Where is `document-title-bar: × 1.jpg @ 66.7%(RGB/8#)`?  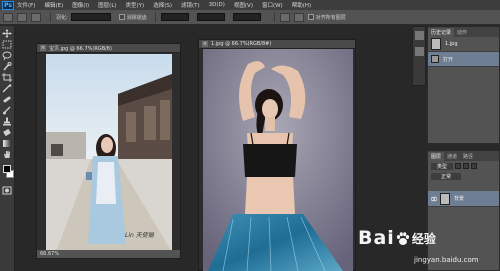 document-title-bar: × 1.jpg @ 66.7%(RGB/8#) is located at coordinates (277, 44).